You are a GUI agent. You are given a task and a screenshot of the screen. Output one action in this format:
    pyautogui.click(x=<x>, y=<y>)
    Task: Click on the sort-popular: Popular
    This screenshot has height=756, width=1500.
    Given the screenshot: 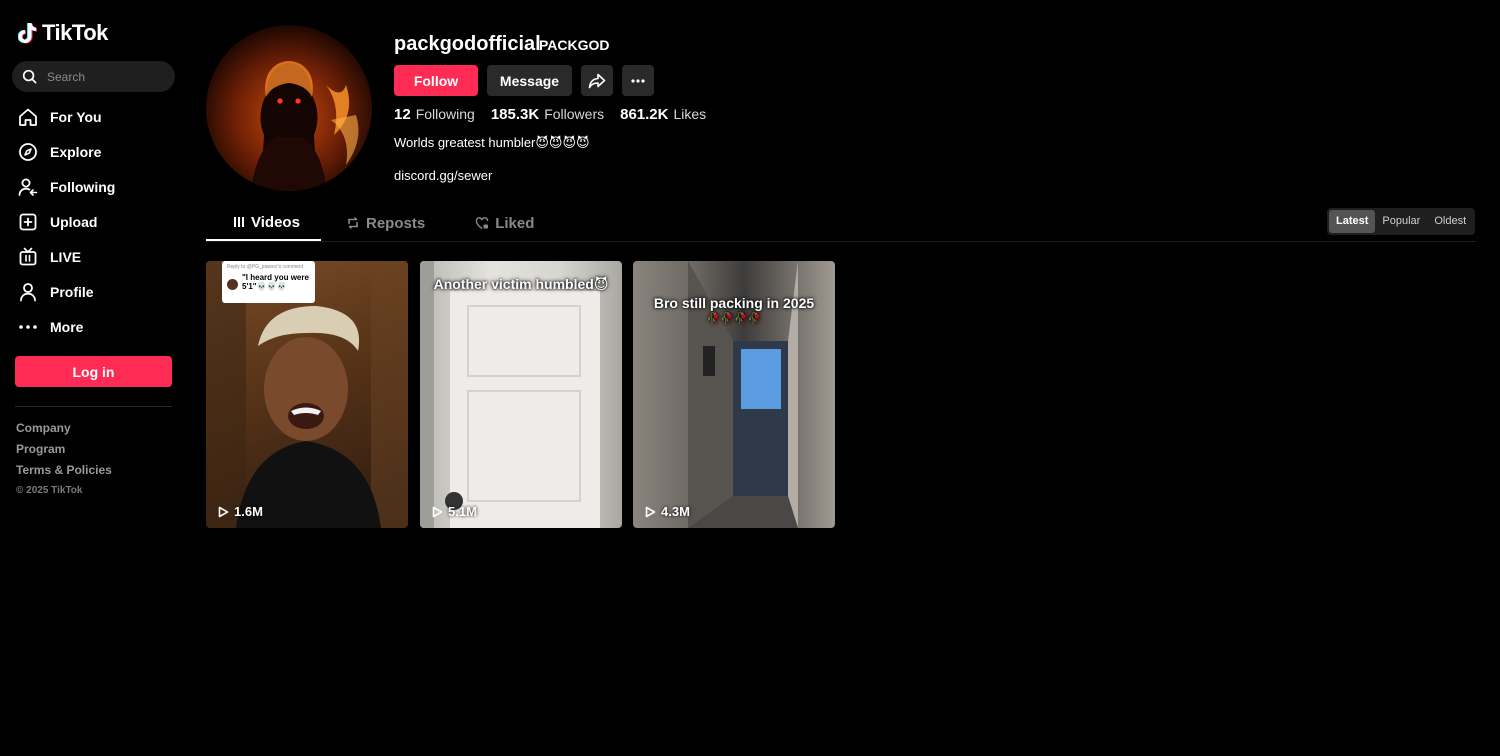 What is the action you would take?
    pyautogui.click(x=1401, y=221)
    